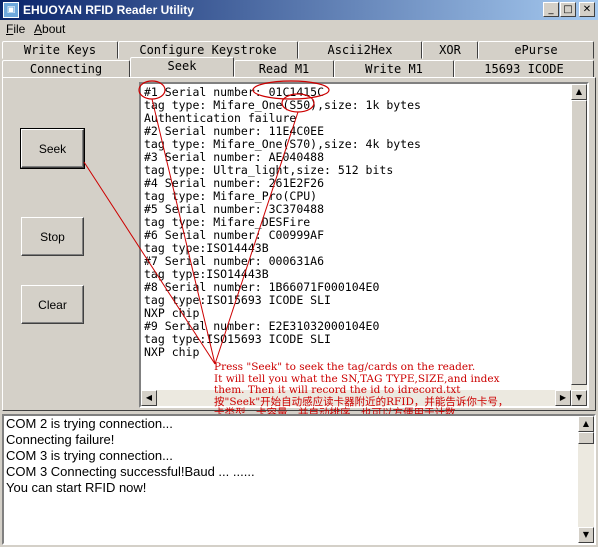  Describe the element at coordinates (19, 29) in the screenshot. I see `menu-file-label: ile` at that location.